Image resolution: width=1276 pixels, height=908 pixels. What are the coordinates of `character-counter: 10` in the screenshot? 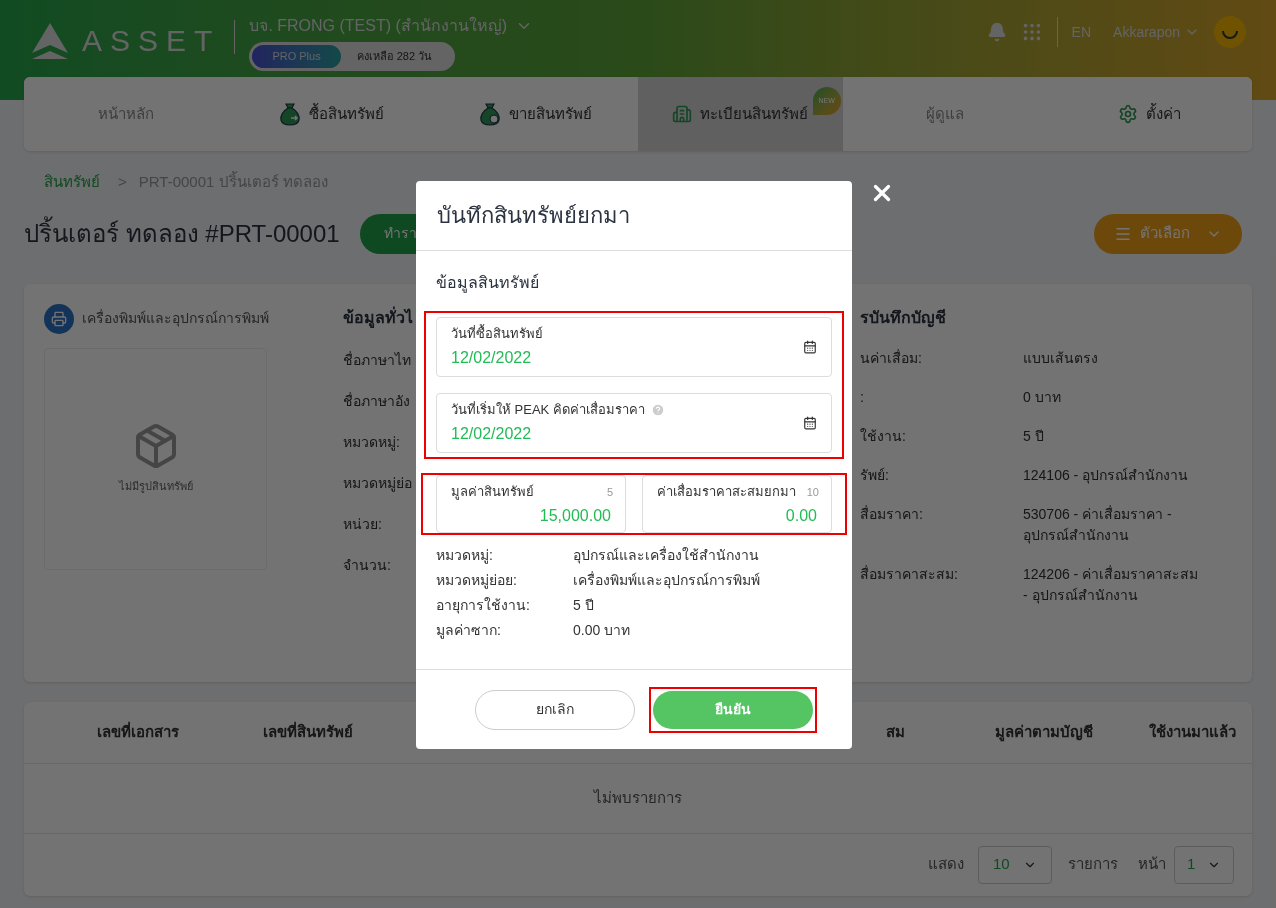 It's located at (812, 492).